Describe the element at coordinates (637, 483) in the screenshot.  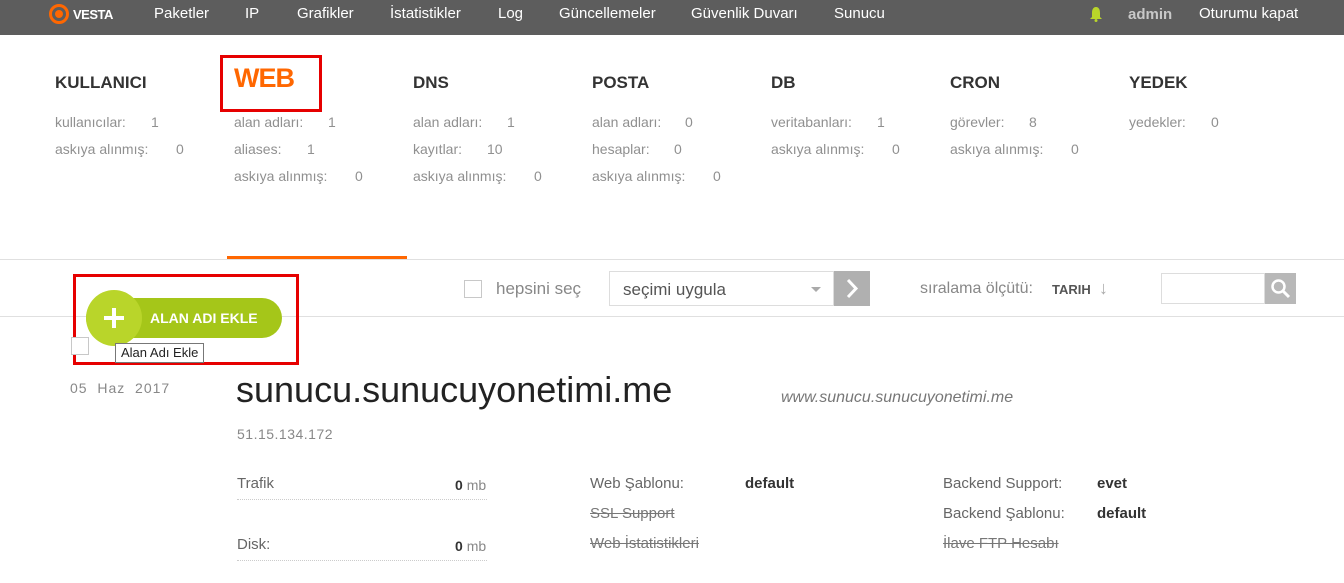
I see `web-template-label: Web Şablonu:` at that location.